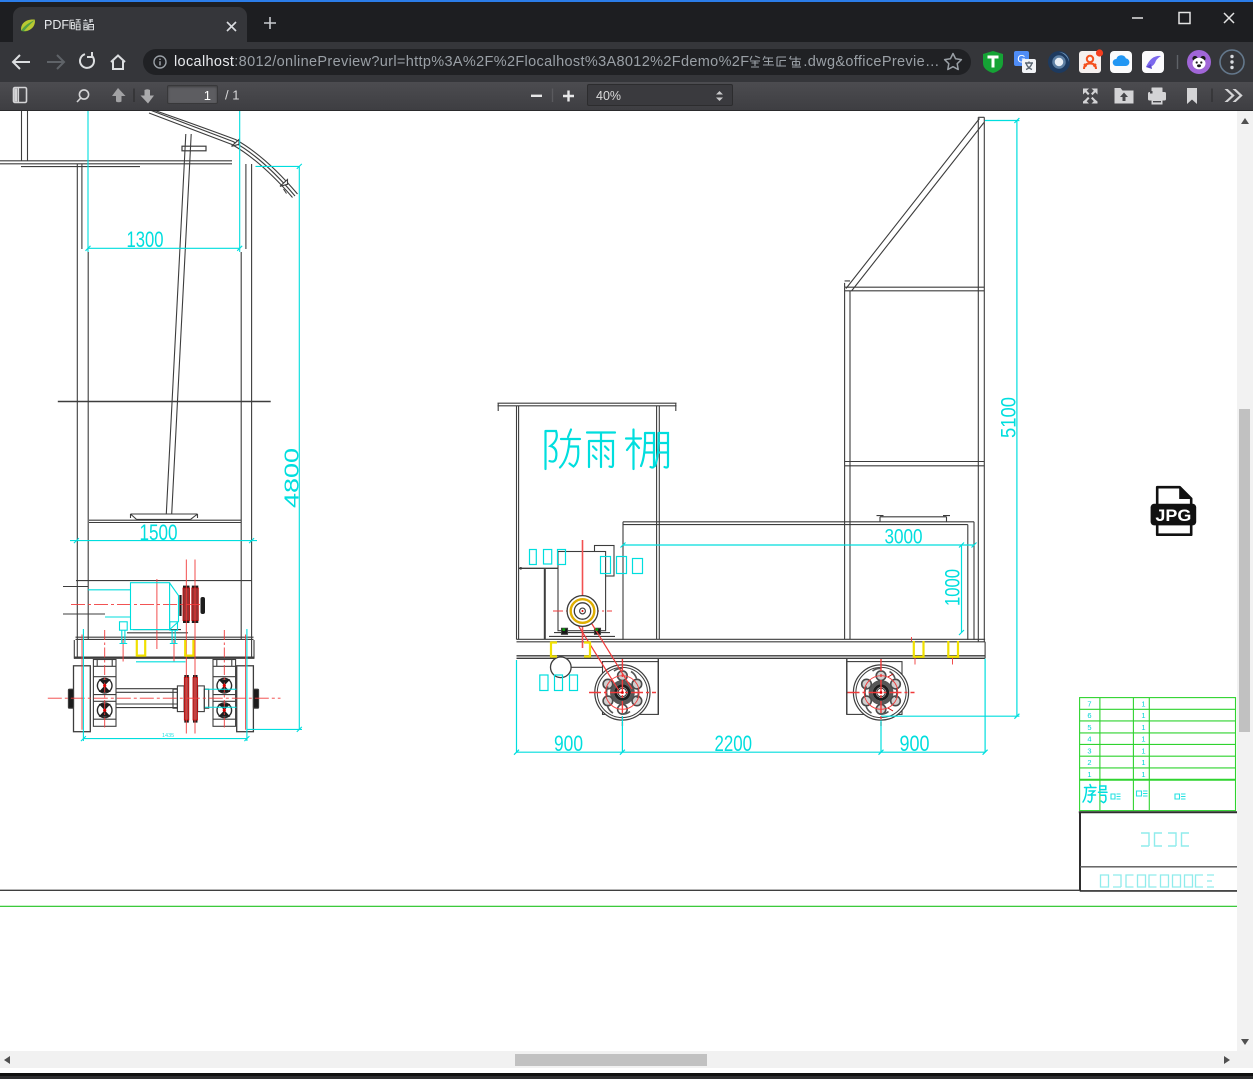  I want to click on svg-text: 5, so click(1089, 727).